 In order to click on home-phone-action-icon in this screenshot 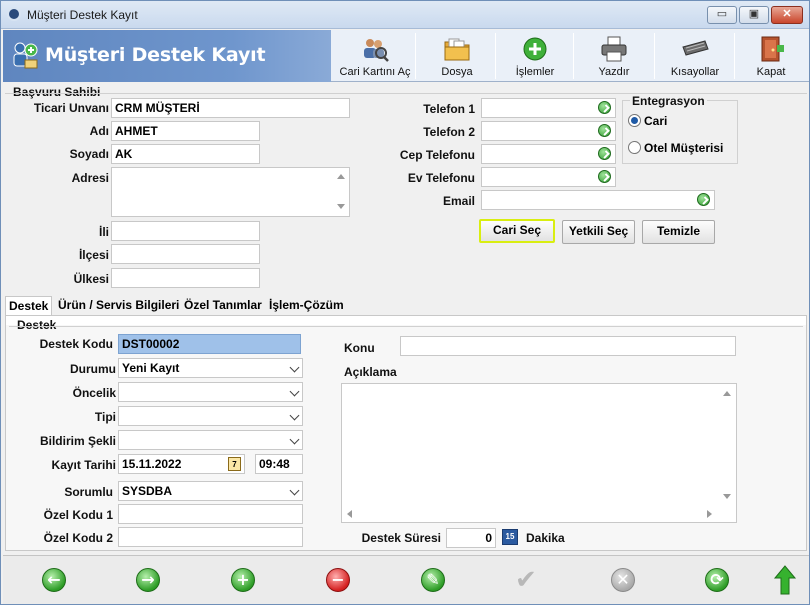, I will do `click(604, 176)`.